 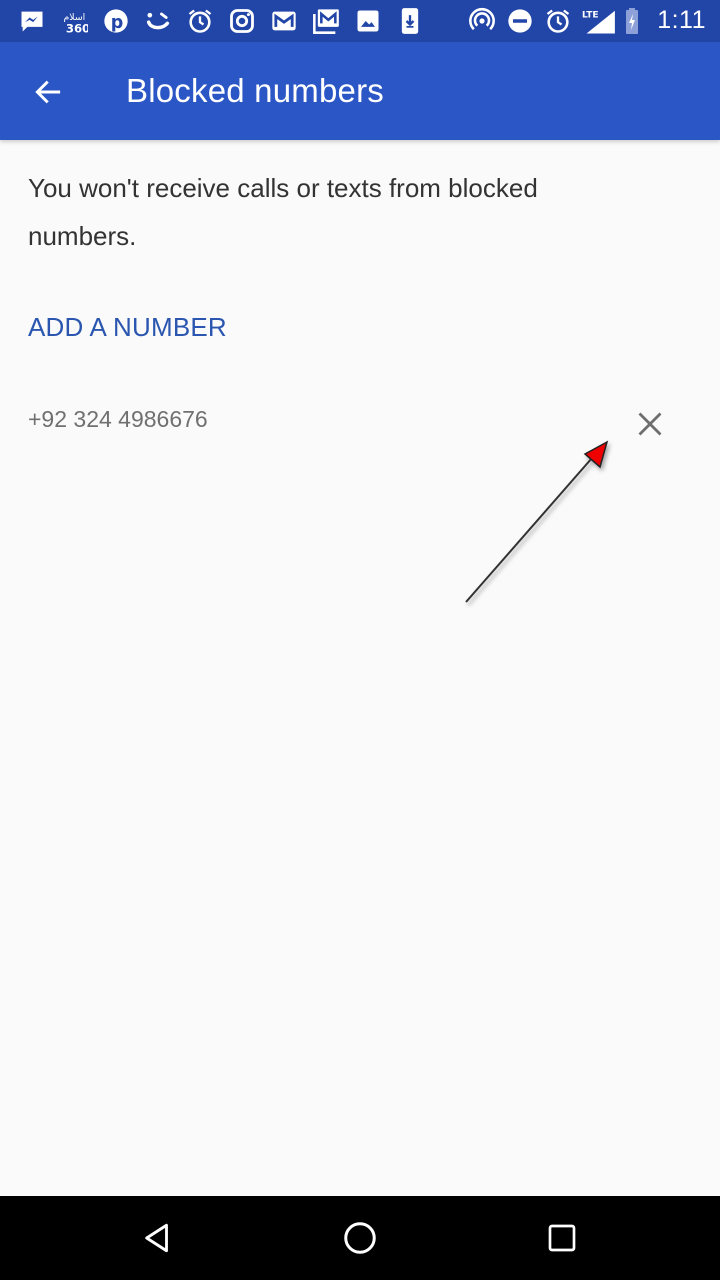 I want to click on download-icon, so click(x=410, y=21).